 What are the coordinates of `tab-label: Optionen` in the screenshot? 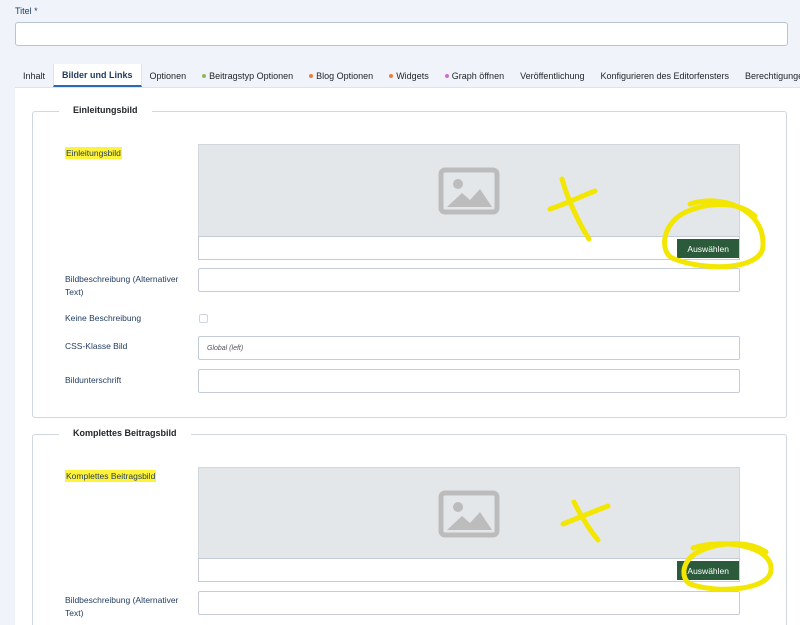 It's located at (168, 75).